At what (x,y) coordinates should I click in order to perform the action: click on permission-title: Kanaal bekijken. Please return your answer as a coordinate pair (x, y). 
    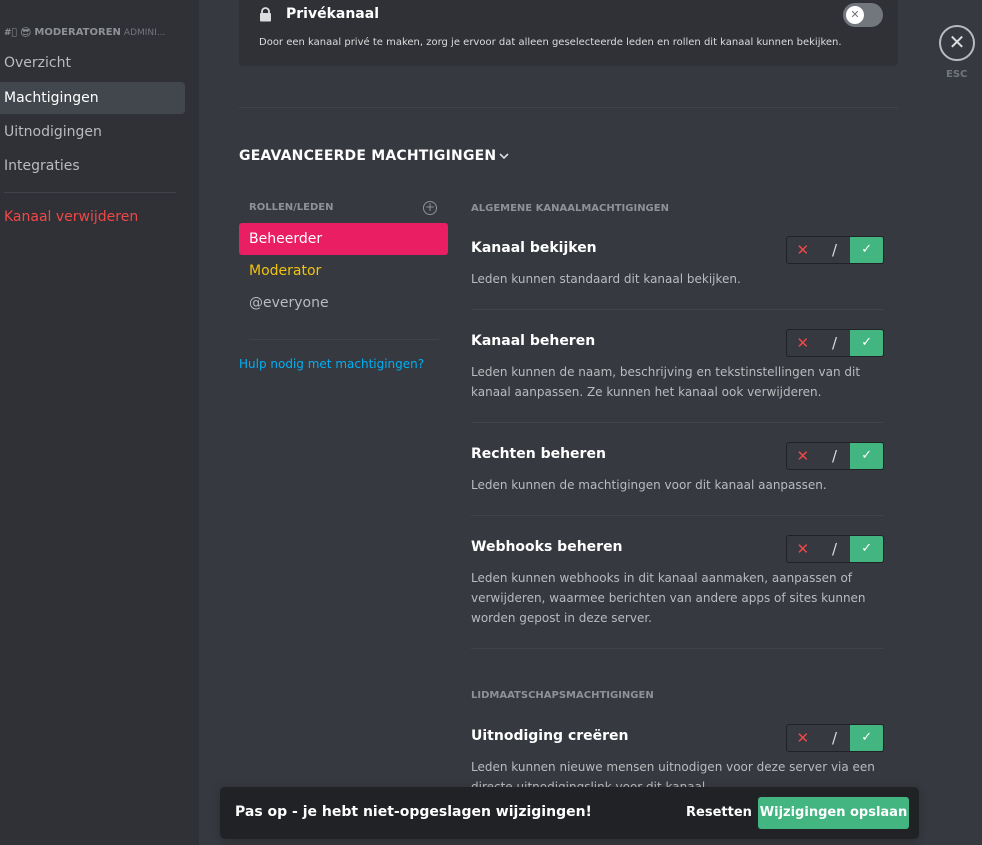
    Looking at the image, I should click on (534, 248).